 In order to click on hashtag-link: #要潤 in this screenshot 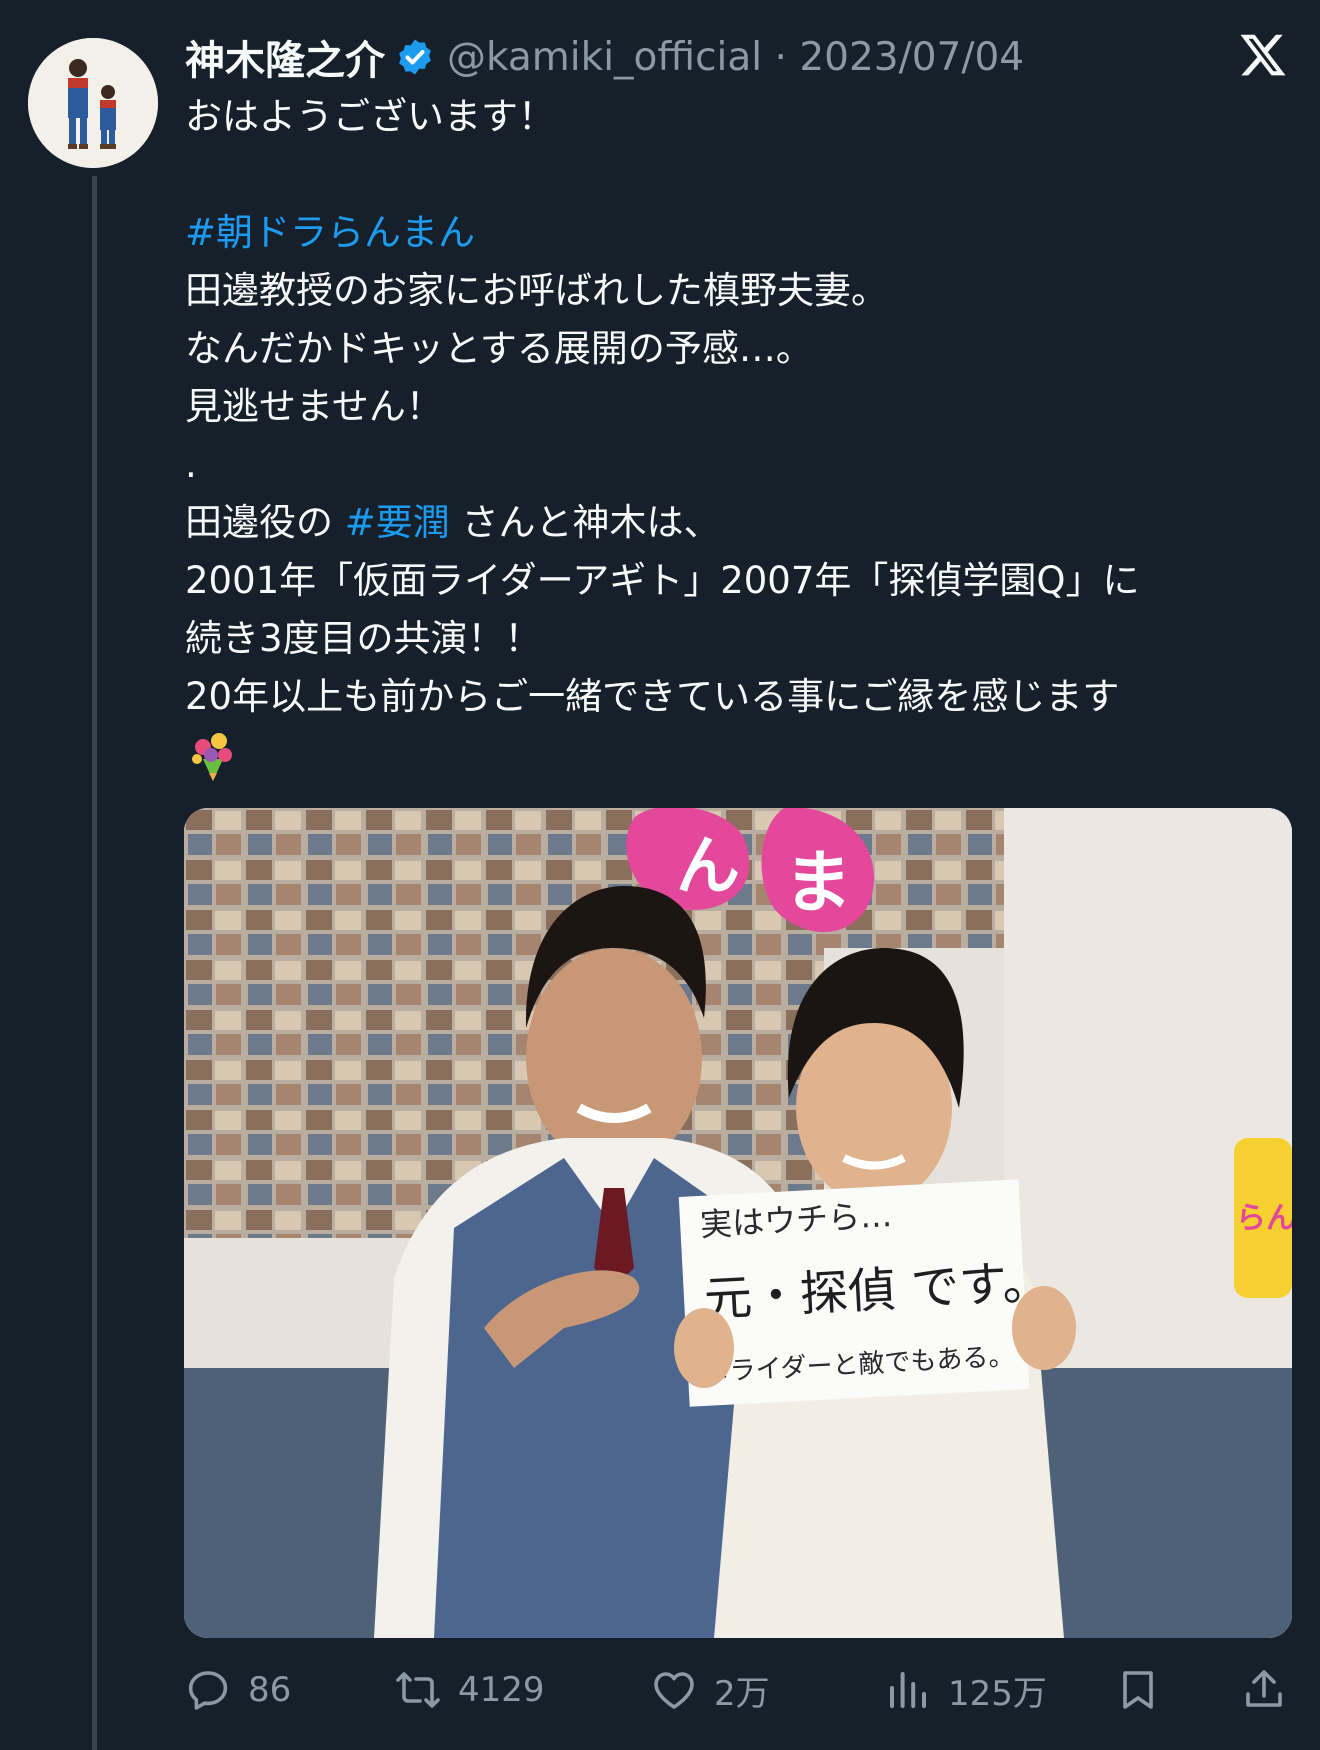, I will do `click(397, 522)`.